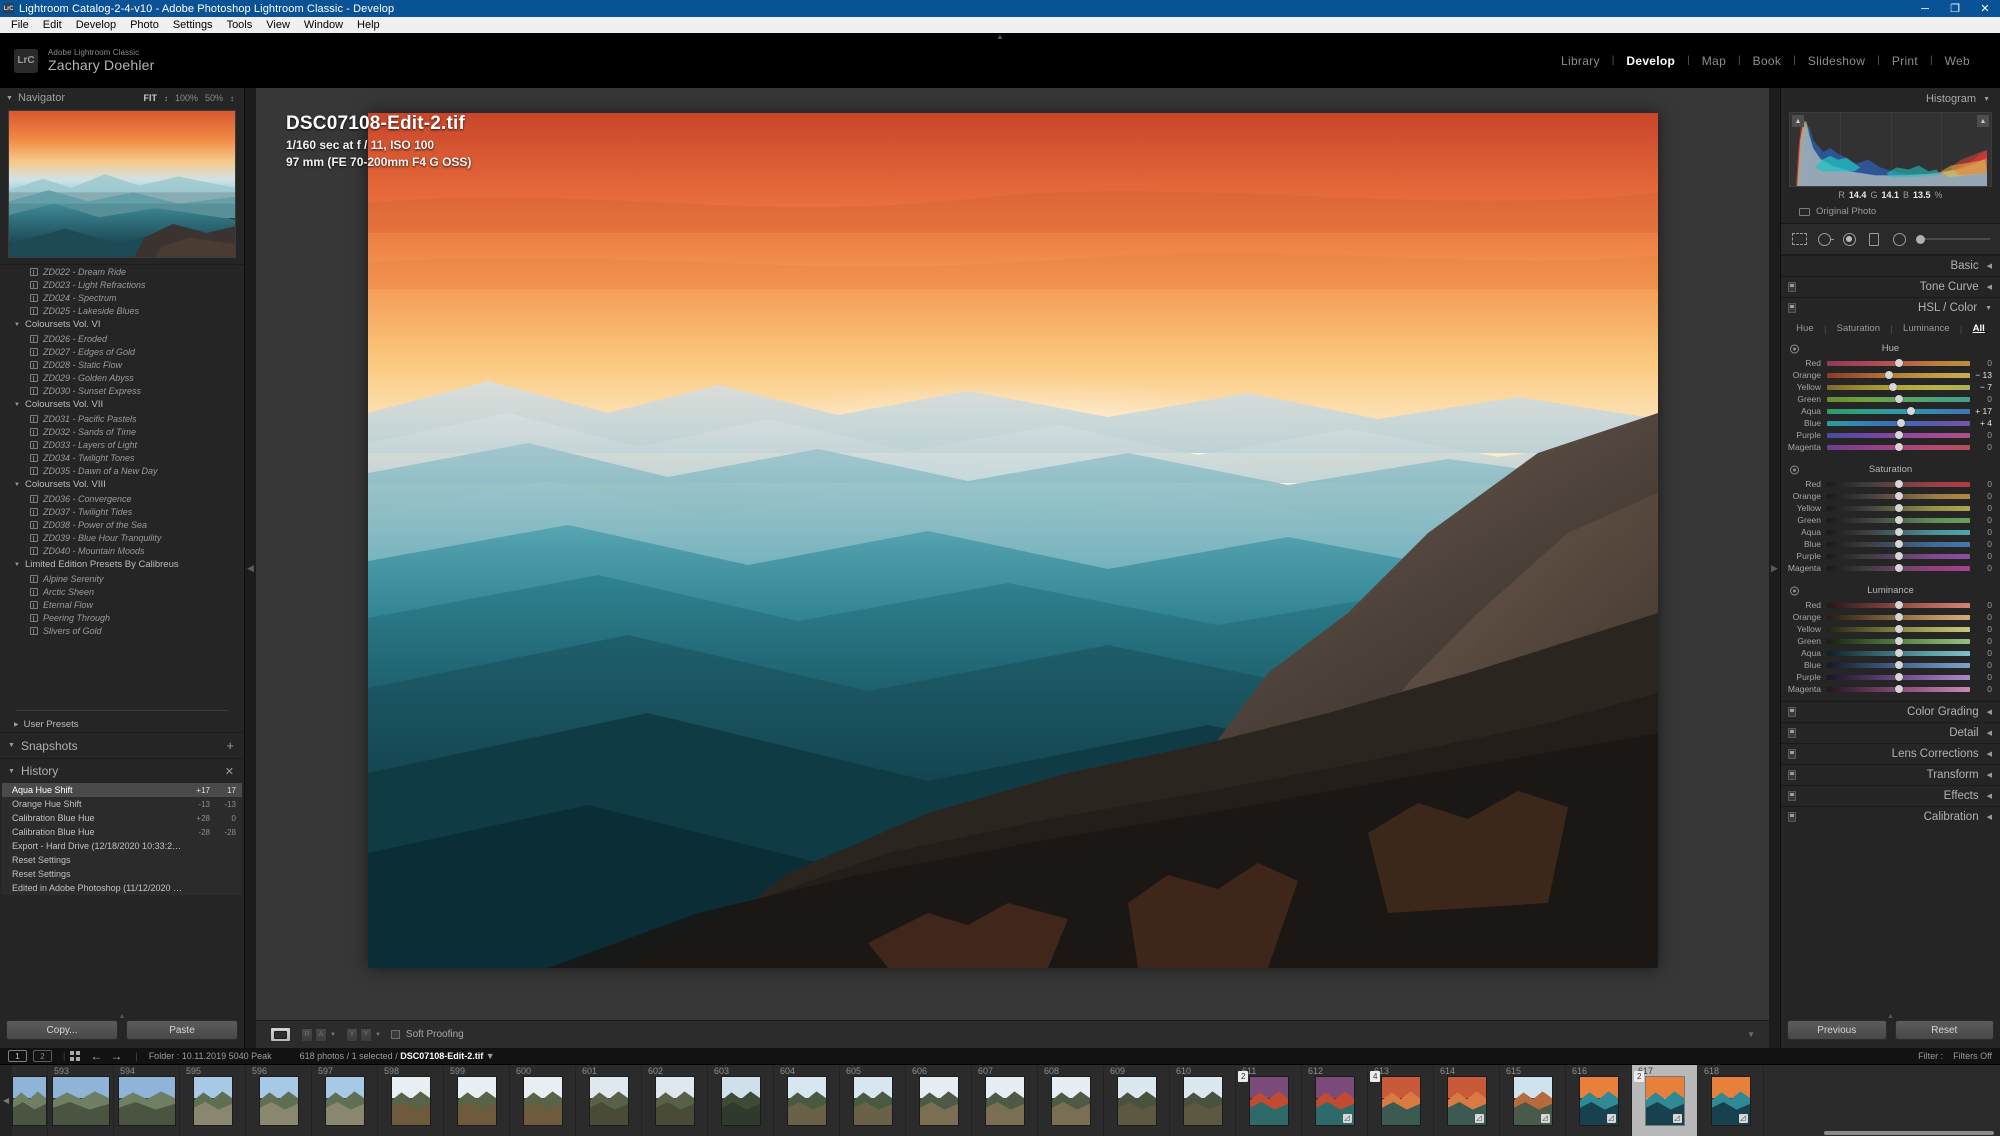  I want to click on filmstrip-thumbnail: 593, so click(81, 1100).